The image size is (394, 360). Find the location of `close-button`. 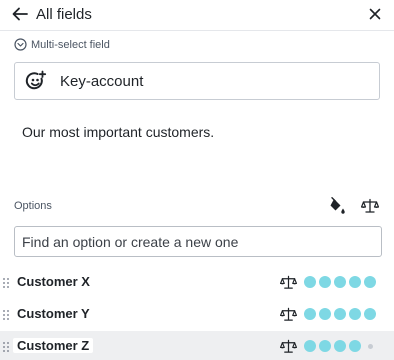

close-button is located at coordinates (375, 14).